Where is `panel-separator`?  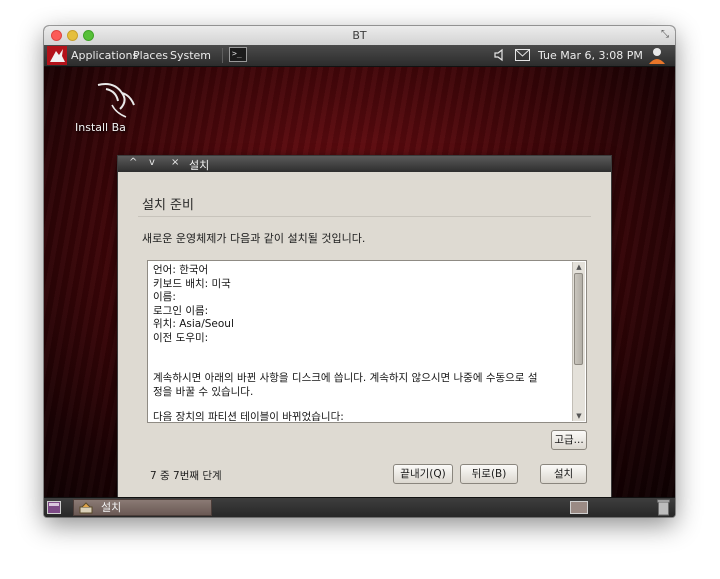
panel-separator is located at coordinates (222, 55).